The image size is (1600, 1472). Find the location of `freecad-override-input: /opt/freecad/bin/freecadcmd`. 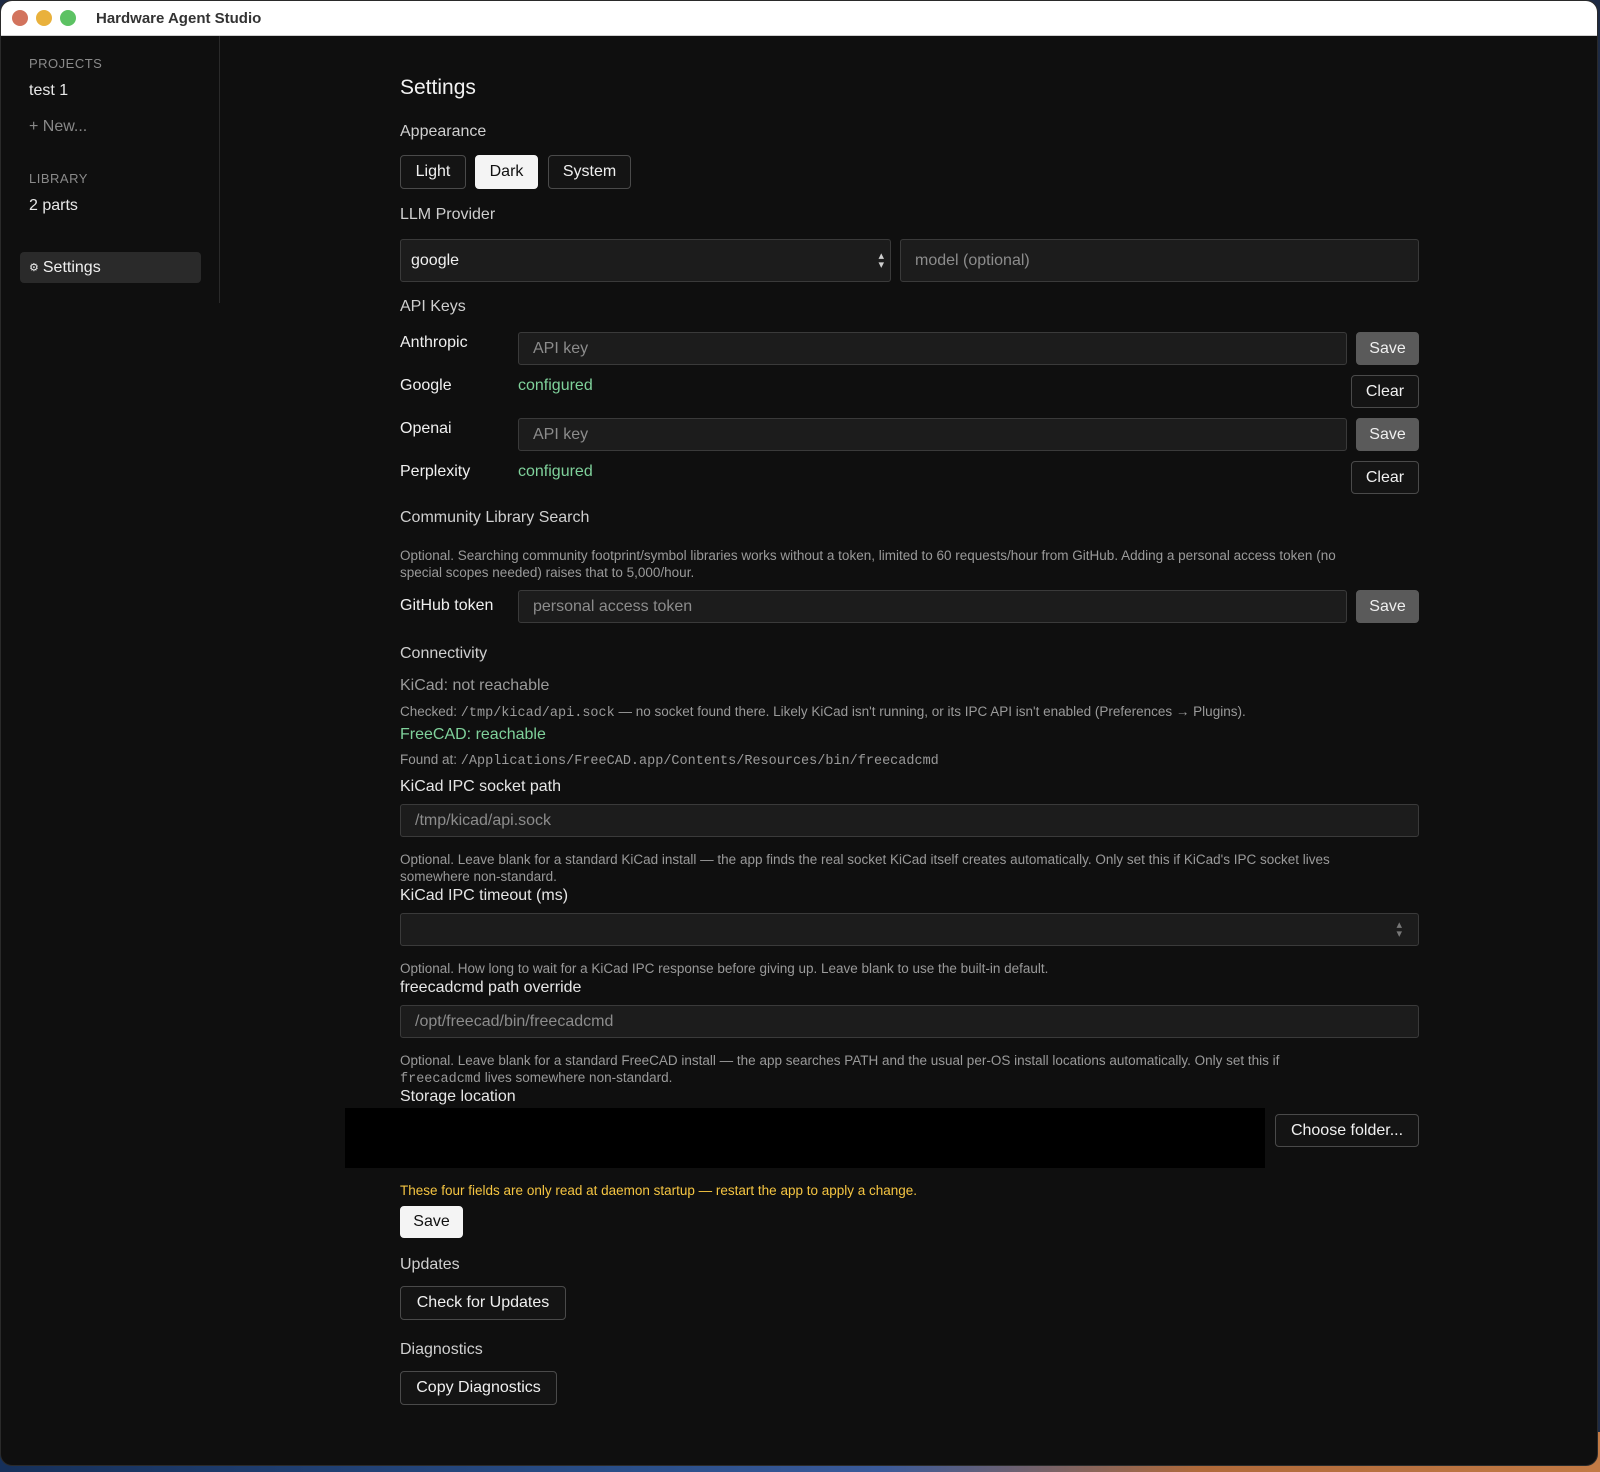

freecad-override-input: /opt/freecad/bin/freecadcmd is located at coordinates (909, 1021).